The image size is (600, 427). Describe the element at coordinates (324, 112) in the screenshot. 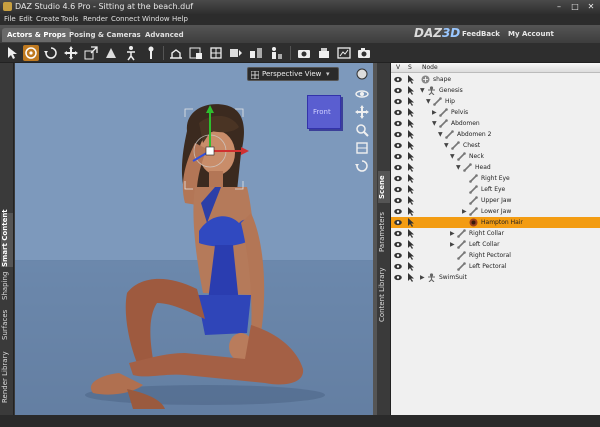

I see `view-cube: Front` at that location.